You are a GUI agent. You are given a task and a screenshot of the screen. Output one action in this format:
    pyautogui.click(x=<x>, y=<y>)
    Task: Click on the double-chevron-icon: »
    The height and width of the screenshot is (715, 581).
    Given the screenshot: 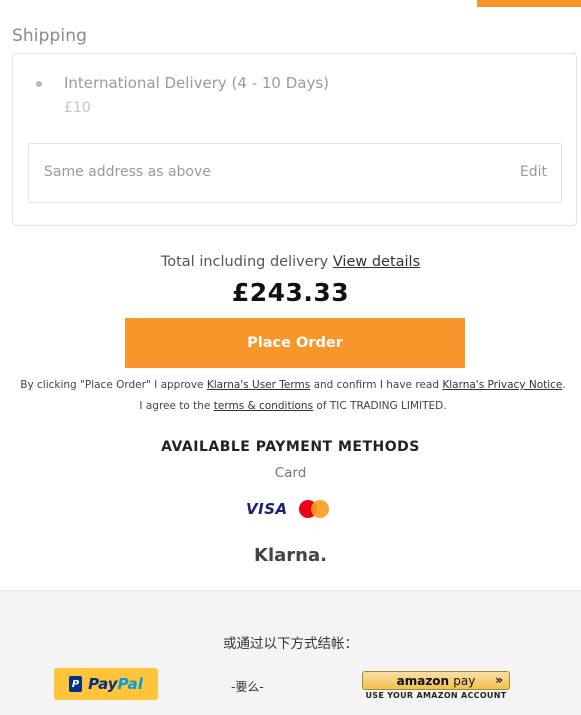 What is the action you would take?
    pyautogui.click(x=499, y=680)
    